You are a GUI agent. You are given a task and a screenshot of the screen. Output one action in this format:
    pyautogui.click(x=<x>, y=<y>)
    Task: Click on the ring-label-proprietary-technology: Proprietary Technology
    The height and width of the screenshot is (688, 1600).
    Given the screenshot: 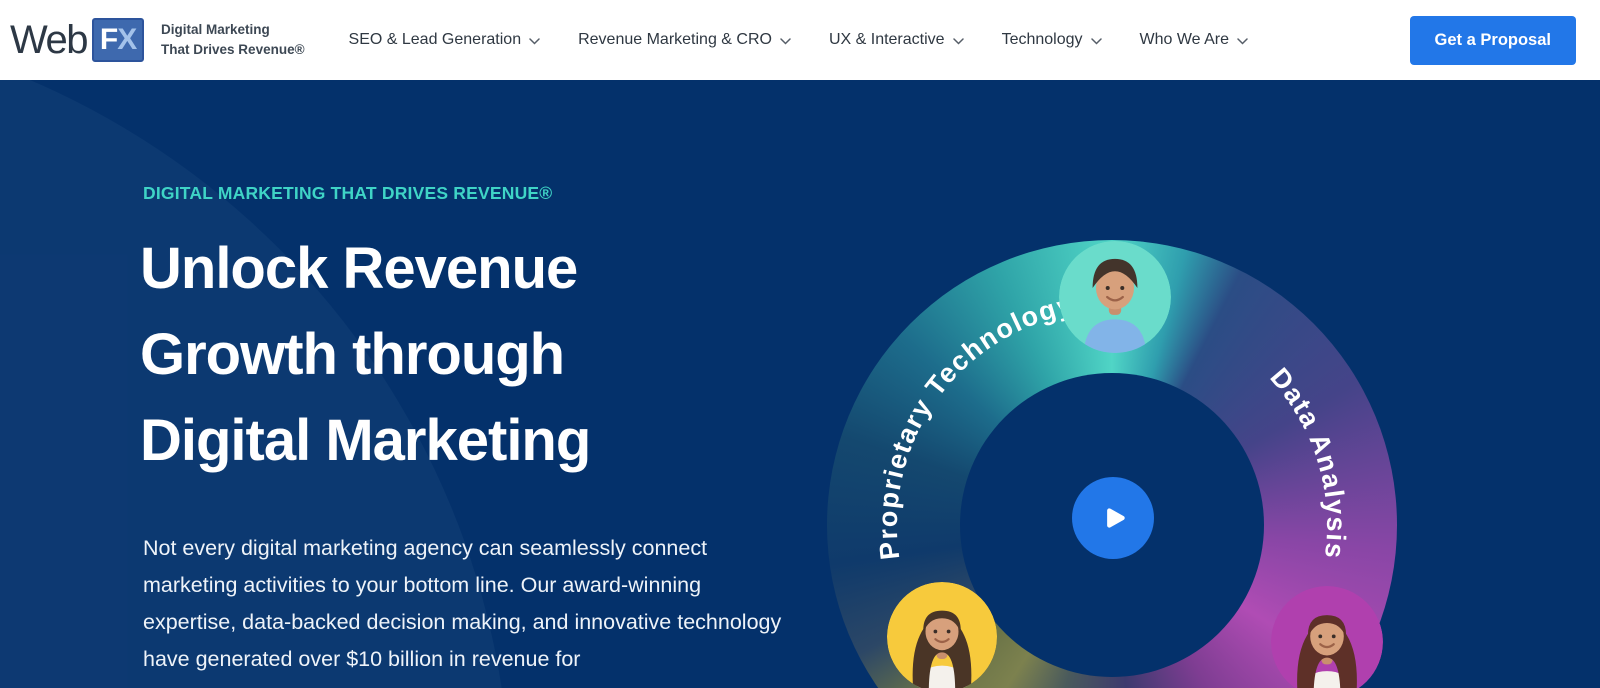 What is the action you would take?
    pyautogui.click(x=975, y=426)
    